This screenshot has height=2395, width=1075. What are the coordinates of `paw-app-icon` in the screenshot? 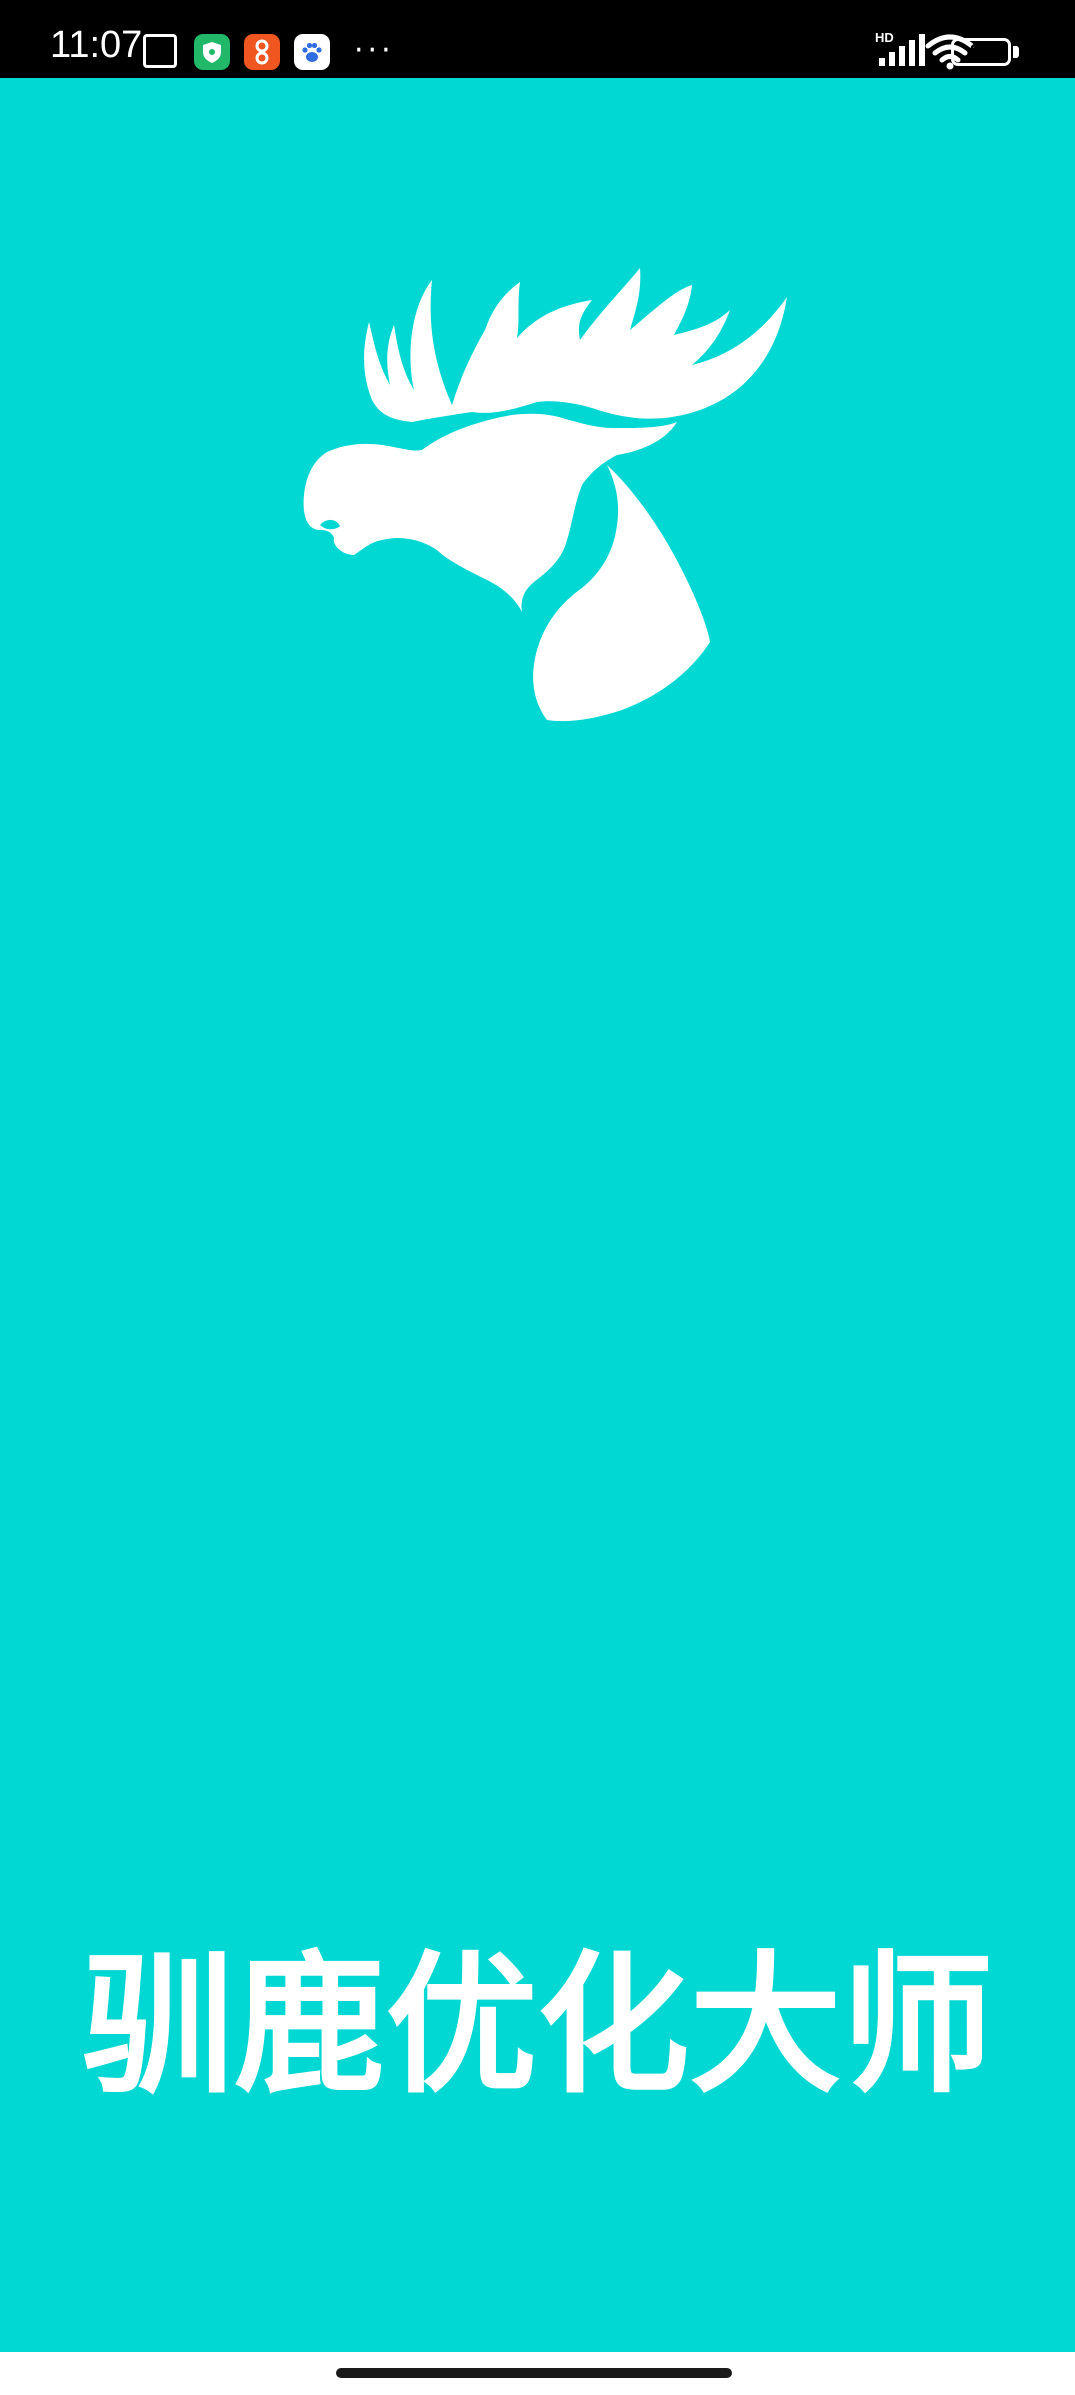 It's located at (312, 52).